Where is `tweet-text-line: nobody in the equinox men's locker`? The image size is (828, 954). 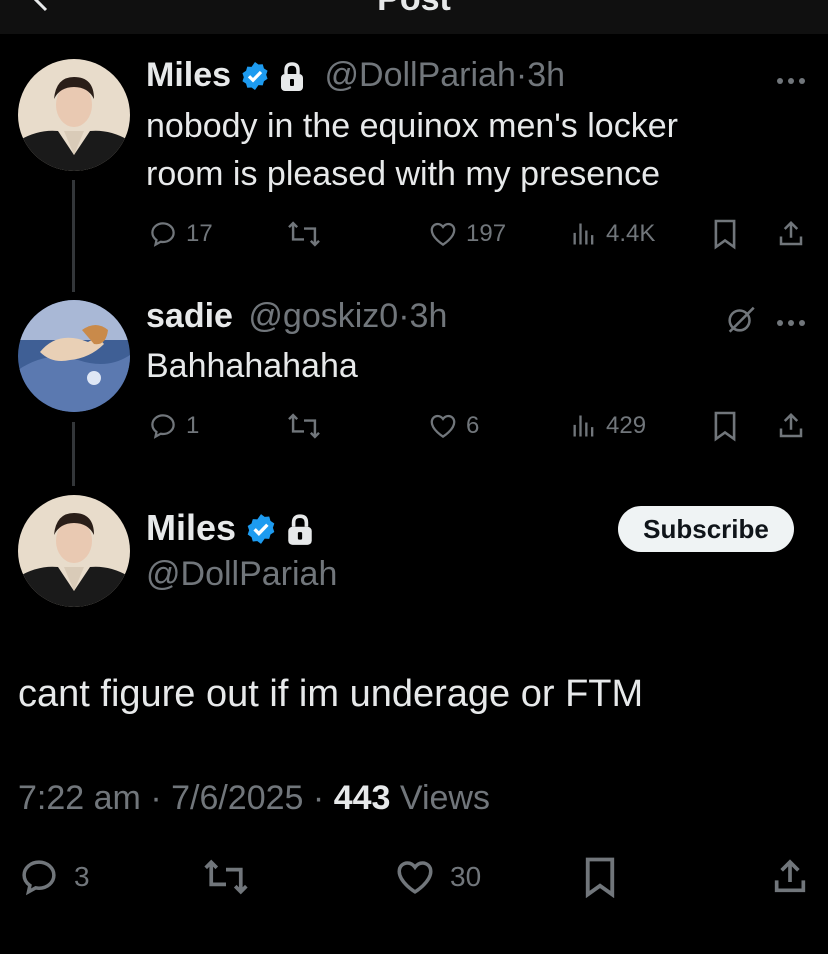
tweet-text-line: nobody in the equinox men's locker is located at coordinates (412, 126).